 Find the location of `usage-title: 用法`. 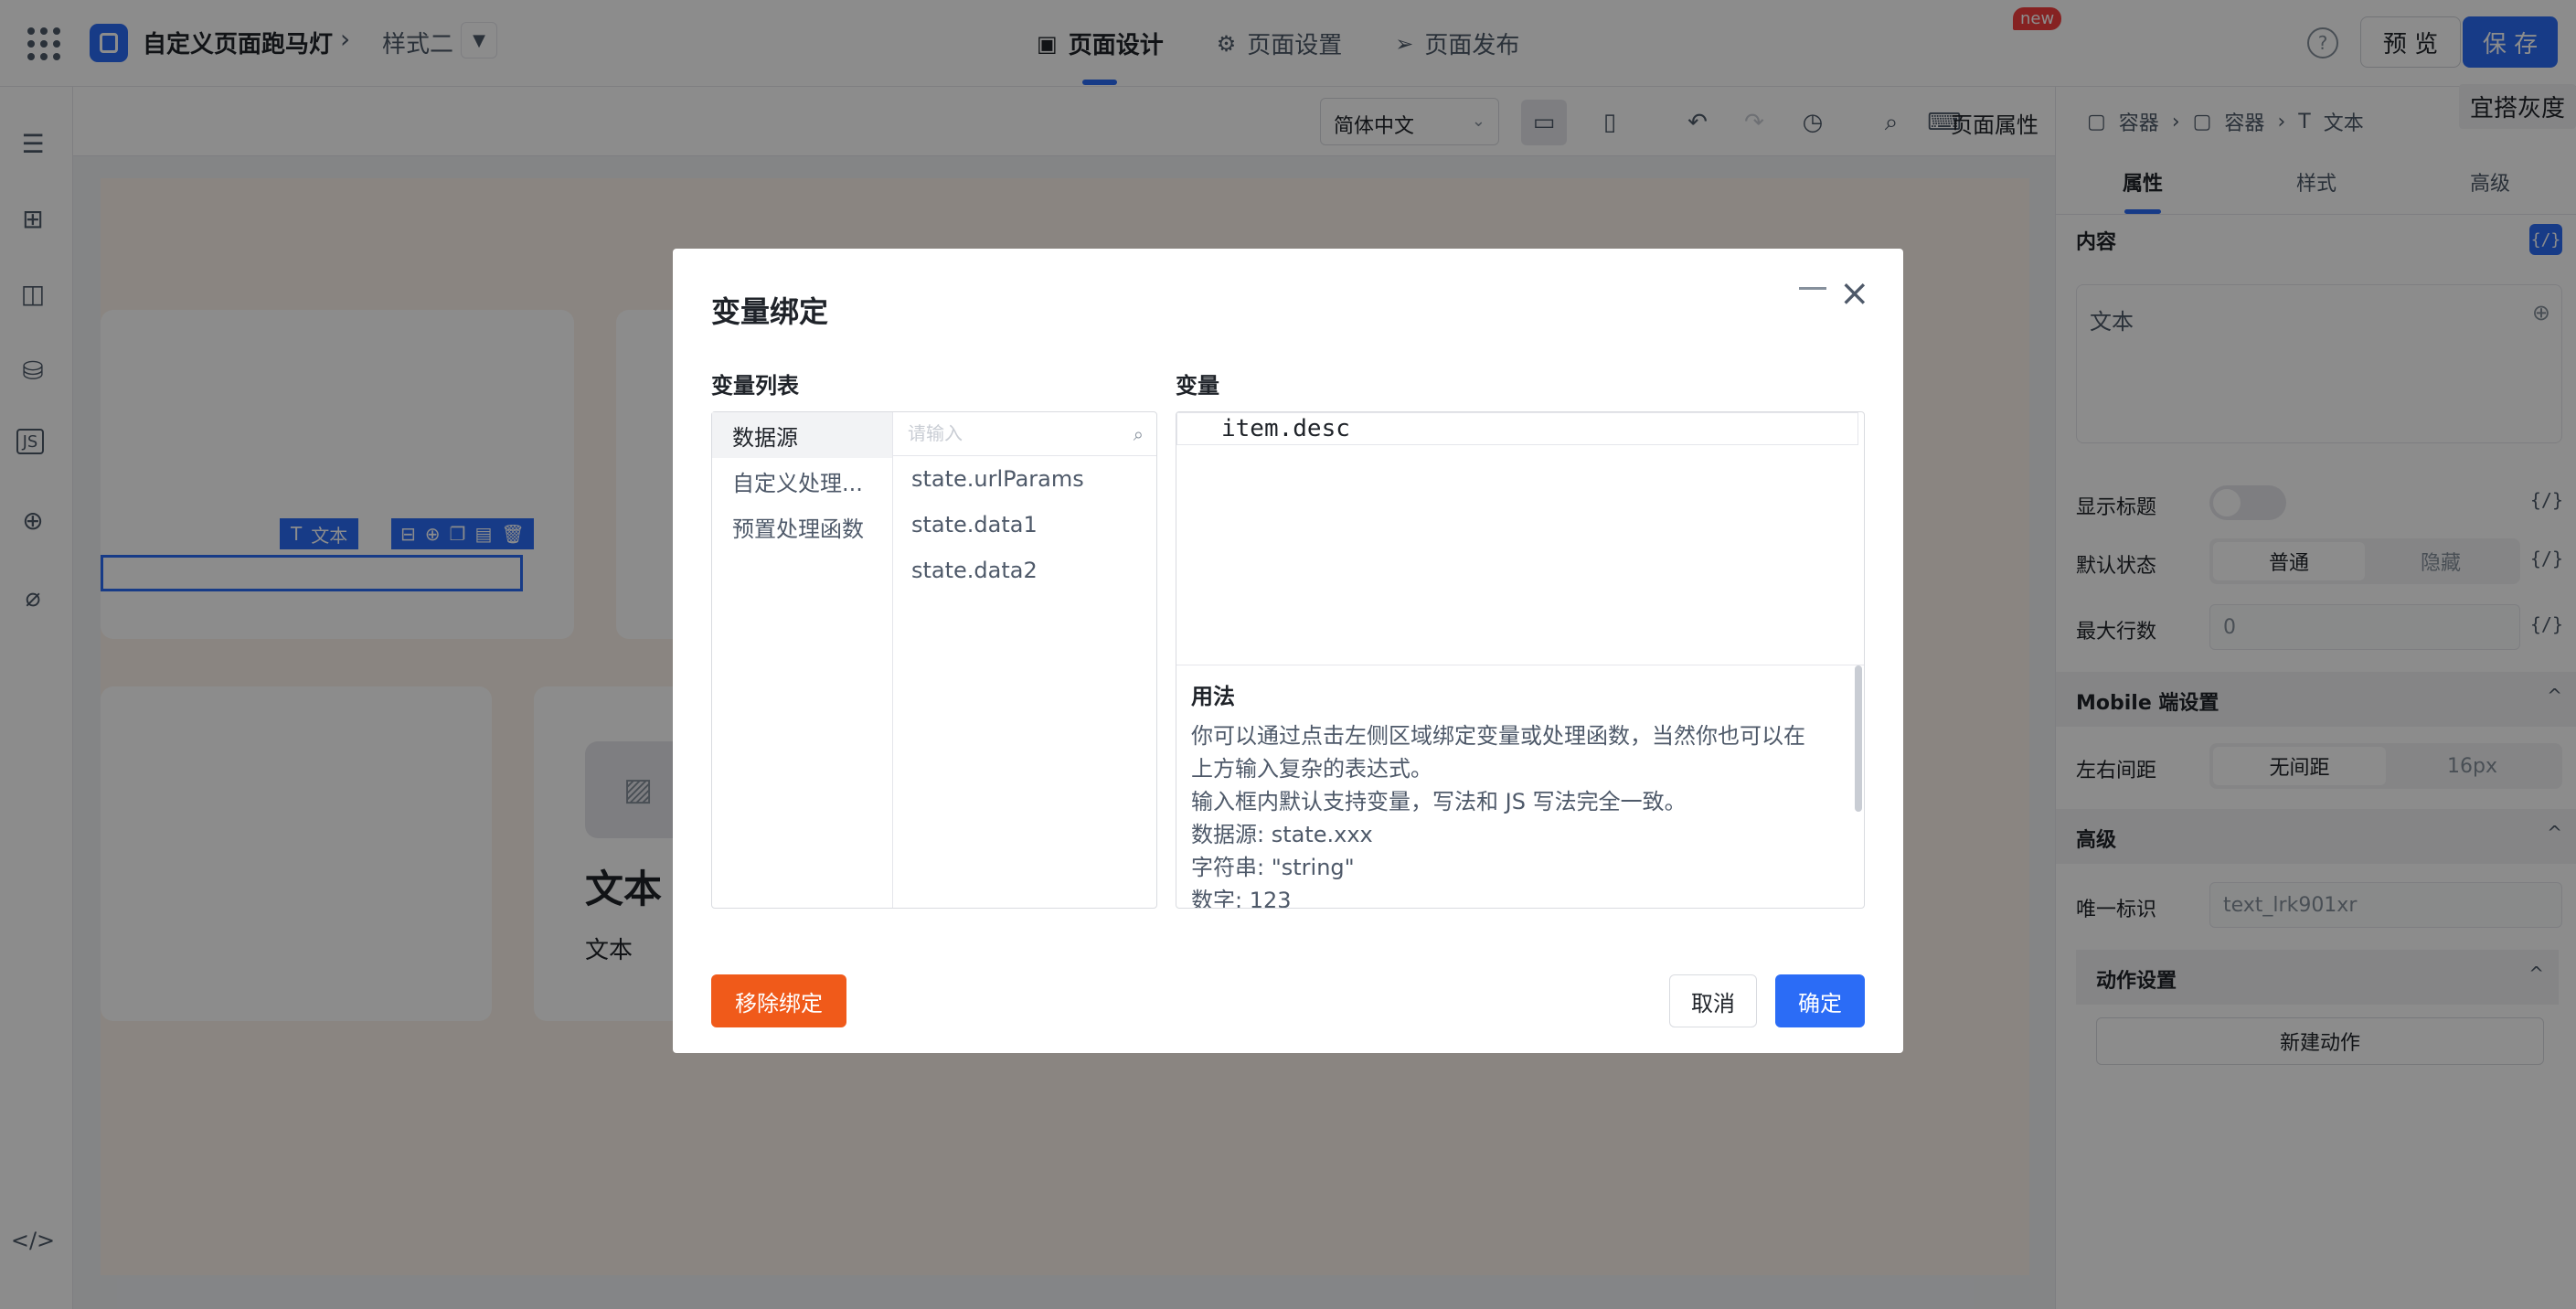

usage-title: 用法 is located at coordinates (1213, 696).